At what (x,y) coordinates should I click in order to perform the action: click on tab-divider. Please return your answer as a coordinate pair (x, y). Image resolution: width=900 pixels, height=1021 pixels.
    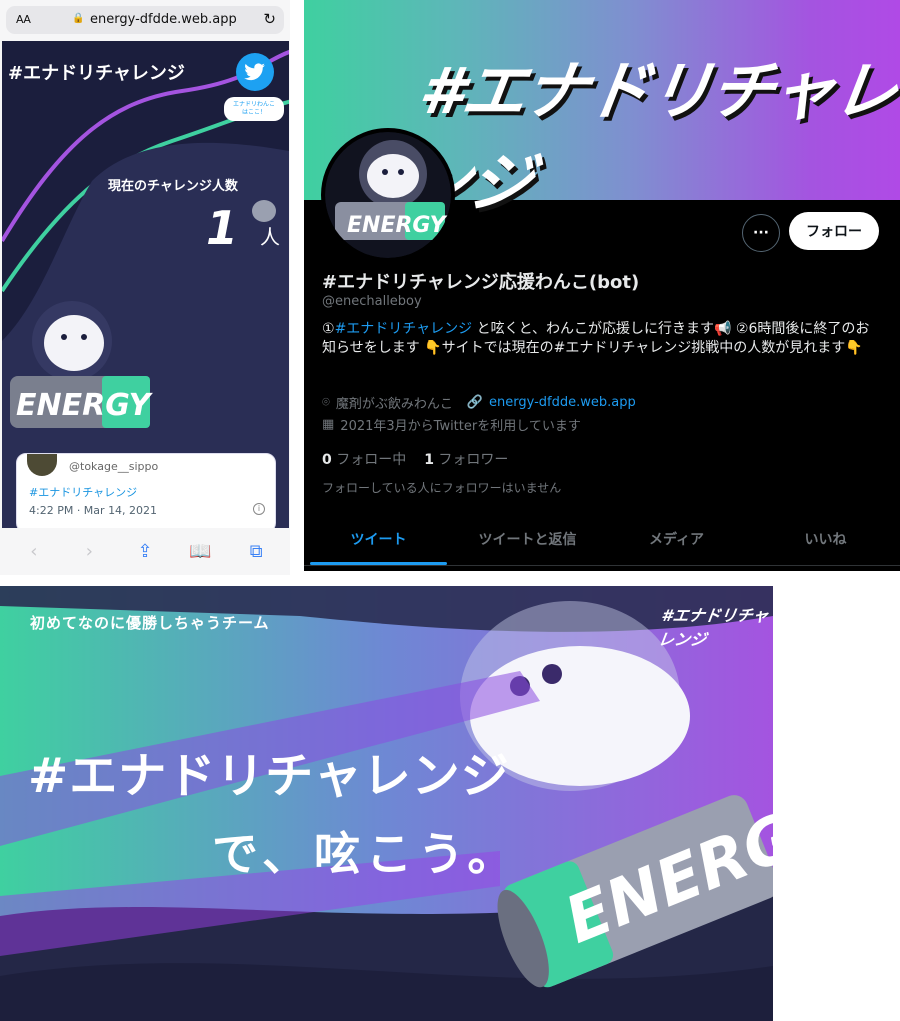
    Looking at the image, I should click on (602, 565).